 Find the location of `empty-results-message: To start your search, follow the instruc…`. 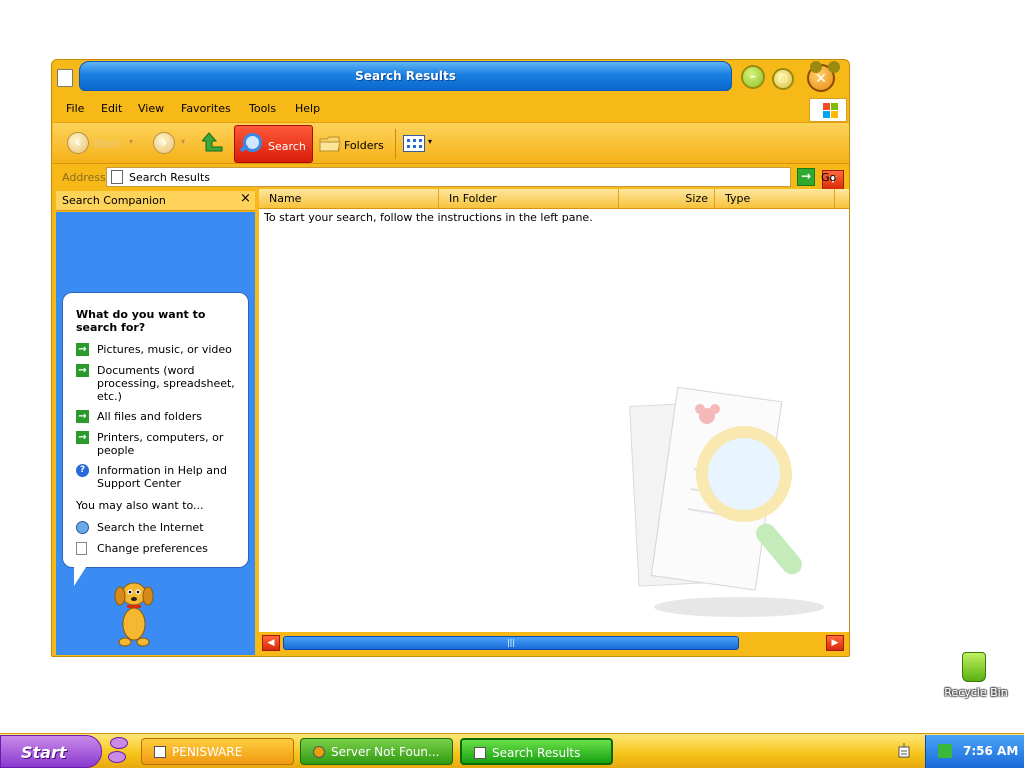

empty-results-message: To start your search, follow the instruc… is located at coordinates (428, 217).